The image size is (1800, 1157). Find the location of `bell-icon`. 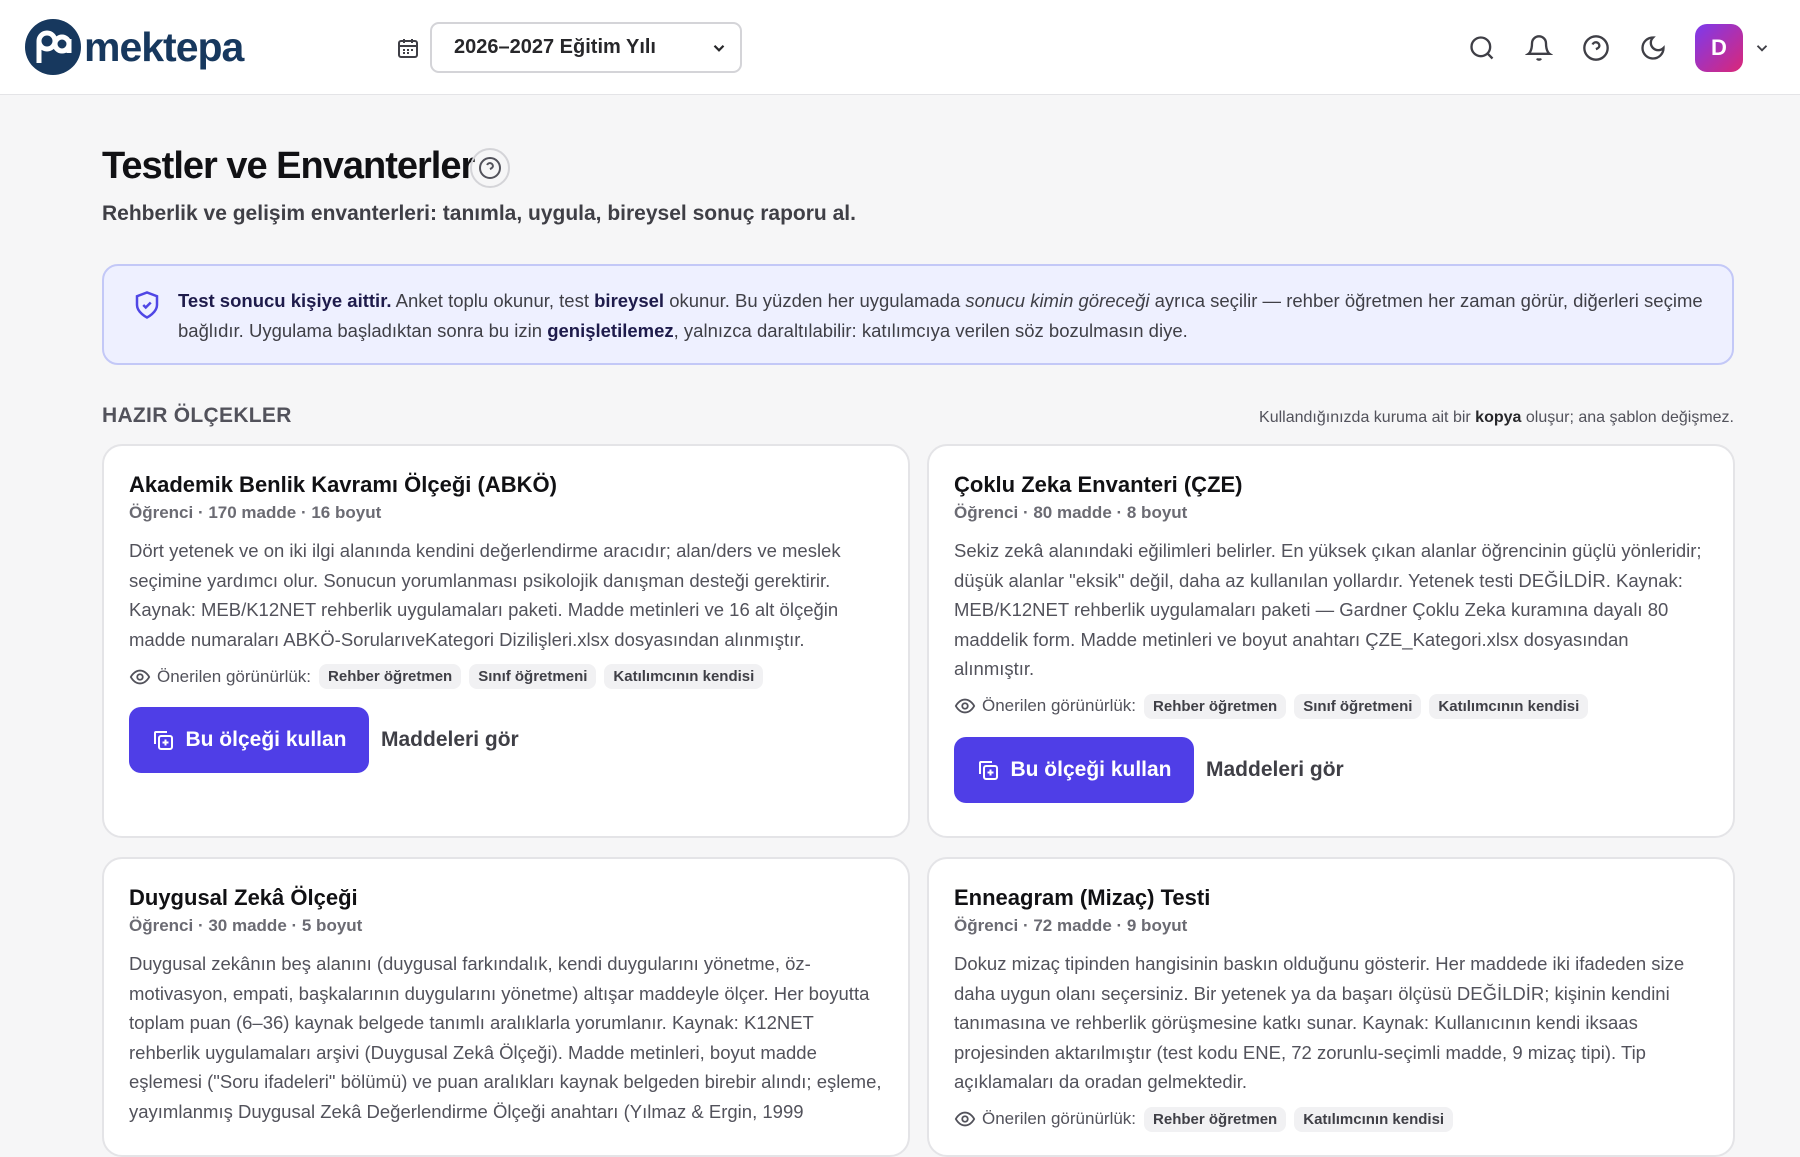

bell-icon is located at coordinates (1539, 48).